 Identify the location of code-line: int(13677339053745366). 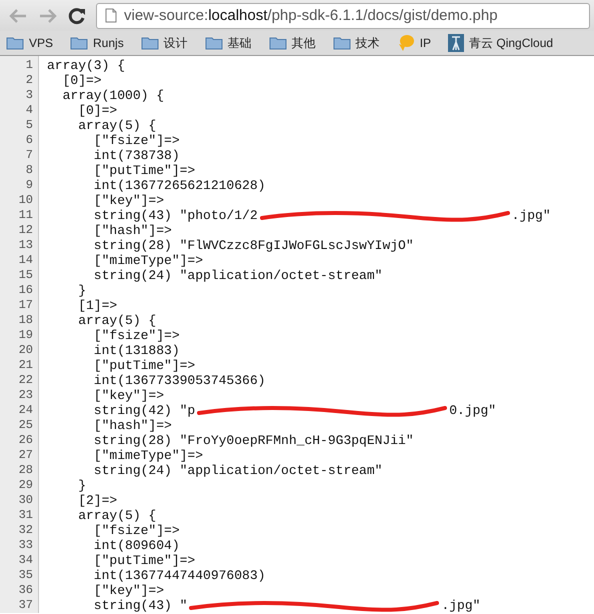
(179, 380).